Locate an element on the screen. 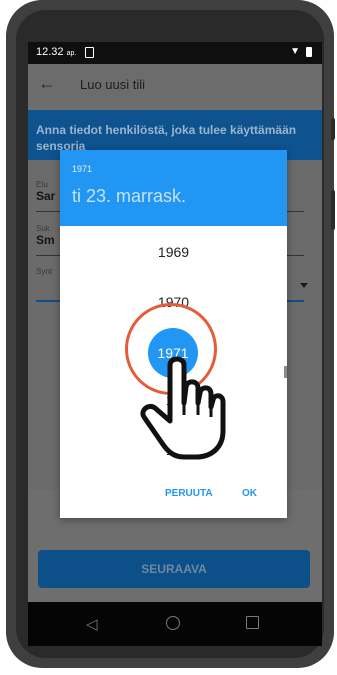 The width and height of the screenshot is (337, 675). status-bar: 12.32 ap. ▼ is located at coordinates (175, 53).